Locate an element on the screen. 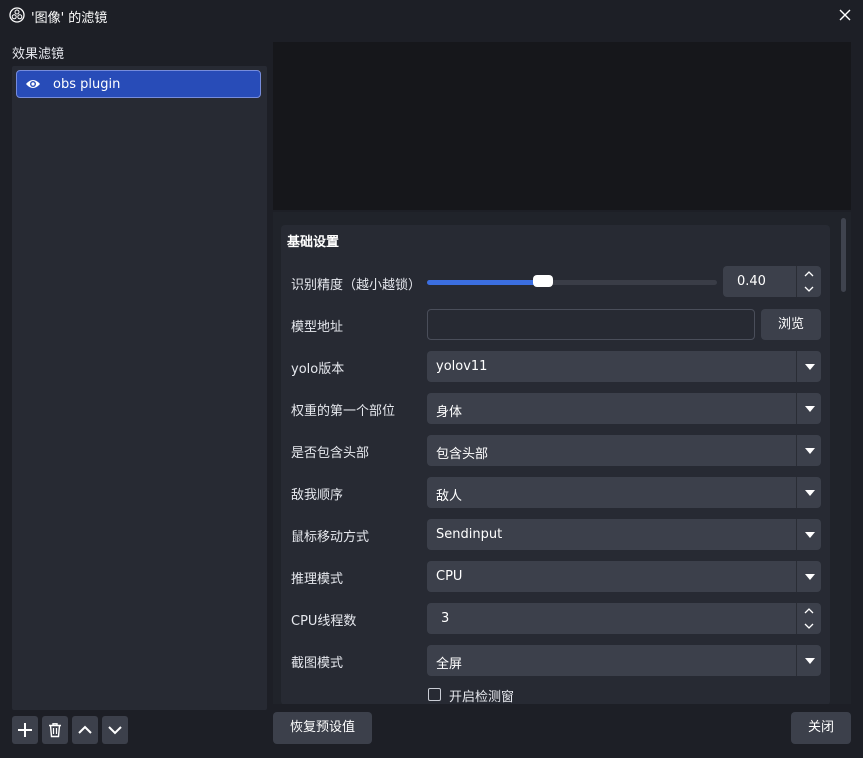  yolo-version-value: yolov11 is located at coordinates (462, 366).